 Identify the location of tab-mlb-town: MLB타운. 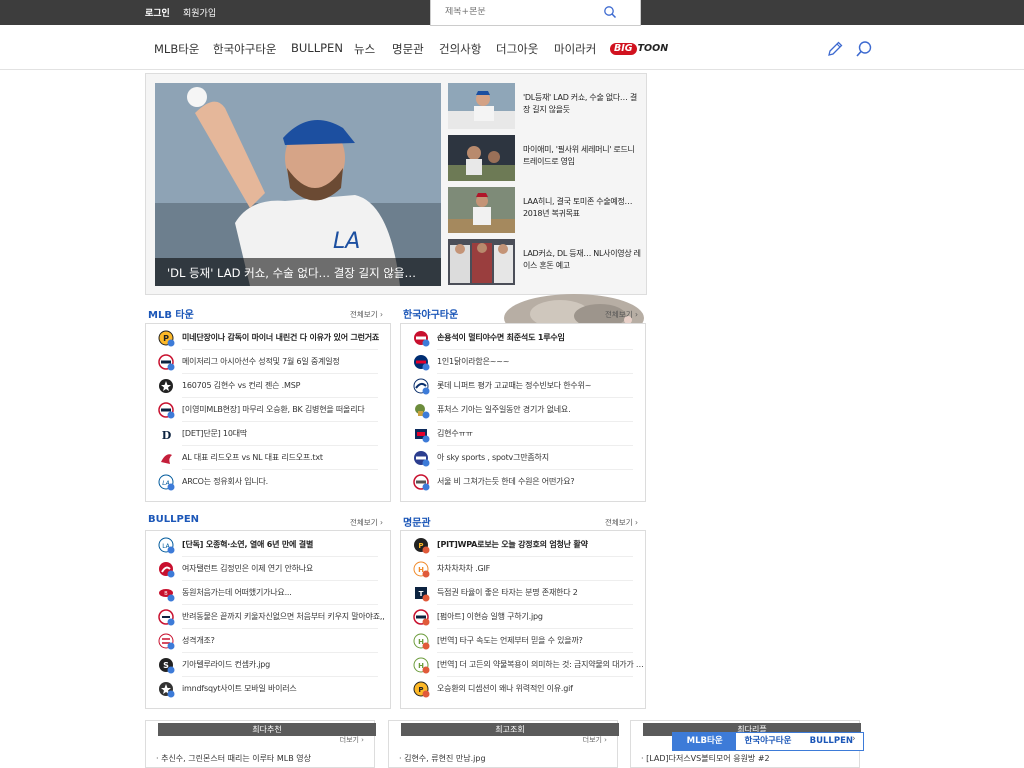
(705, 741).